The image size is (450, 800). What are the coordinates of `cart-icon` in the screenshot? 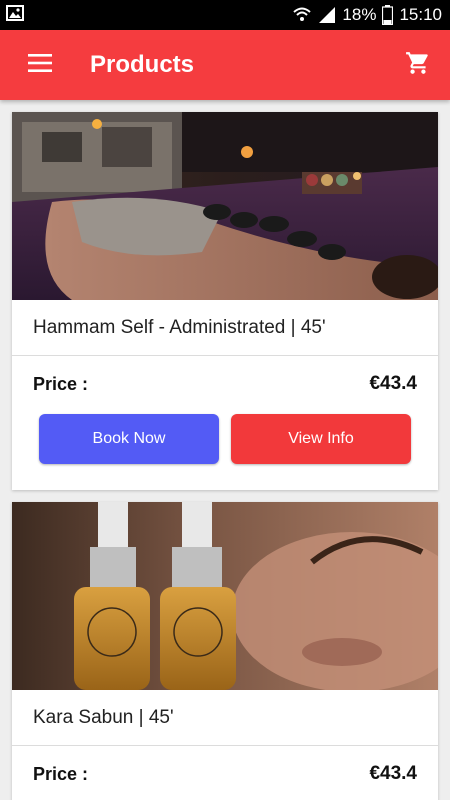 It's located at (418, 65).